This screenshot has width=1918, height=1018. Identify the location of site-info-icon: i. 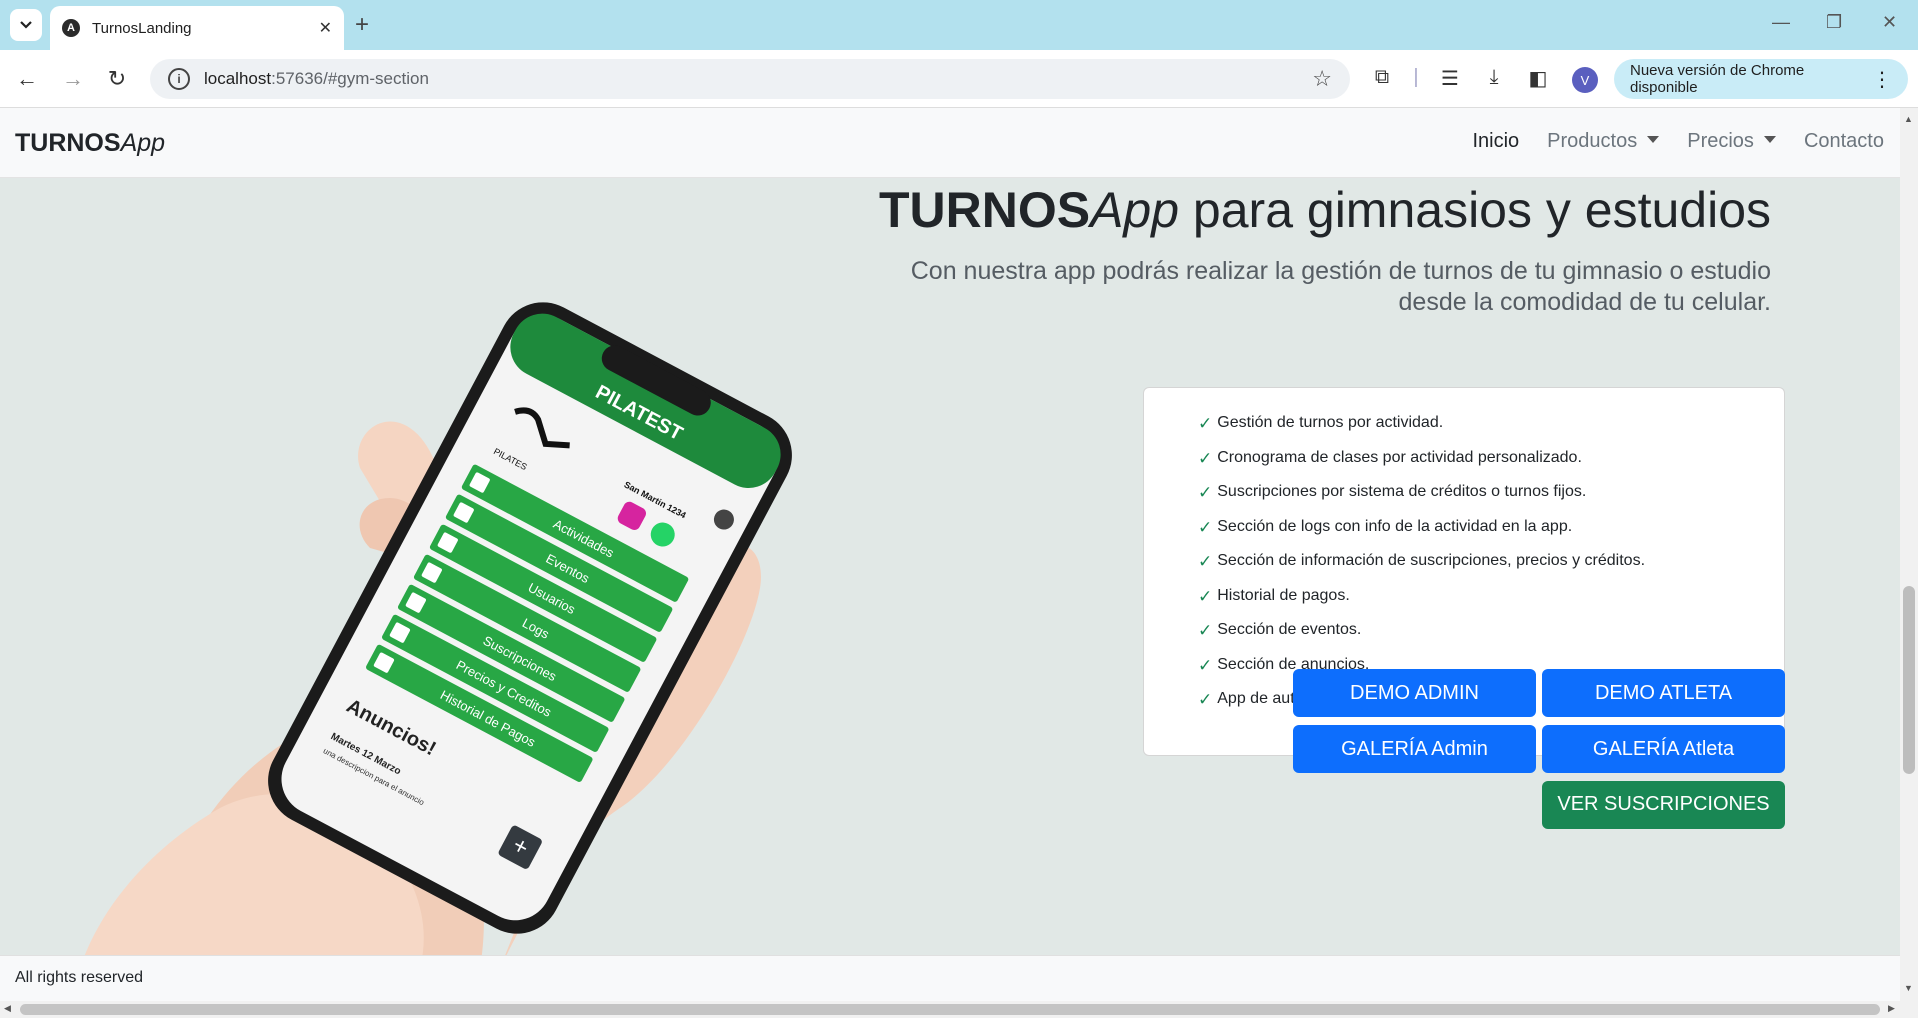
(179, 79).